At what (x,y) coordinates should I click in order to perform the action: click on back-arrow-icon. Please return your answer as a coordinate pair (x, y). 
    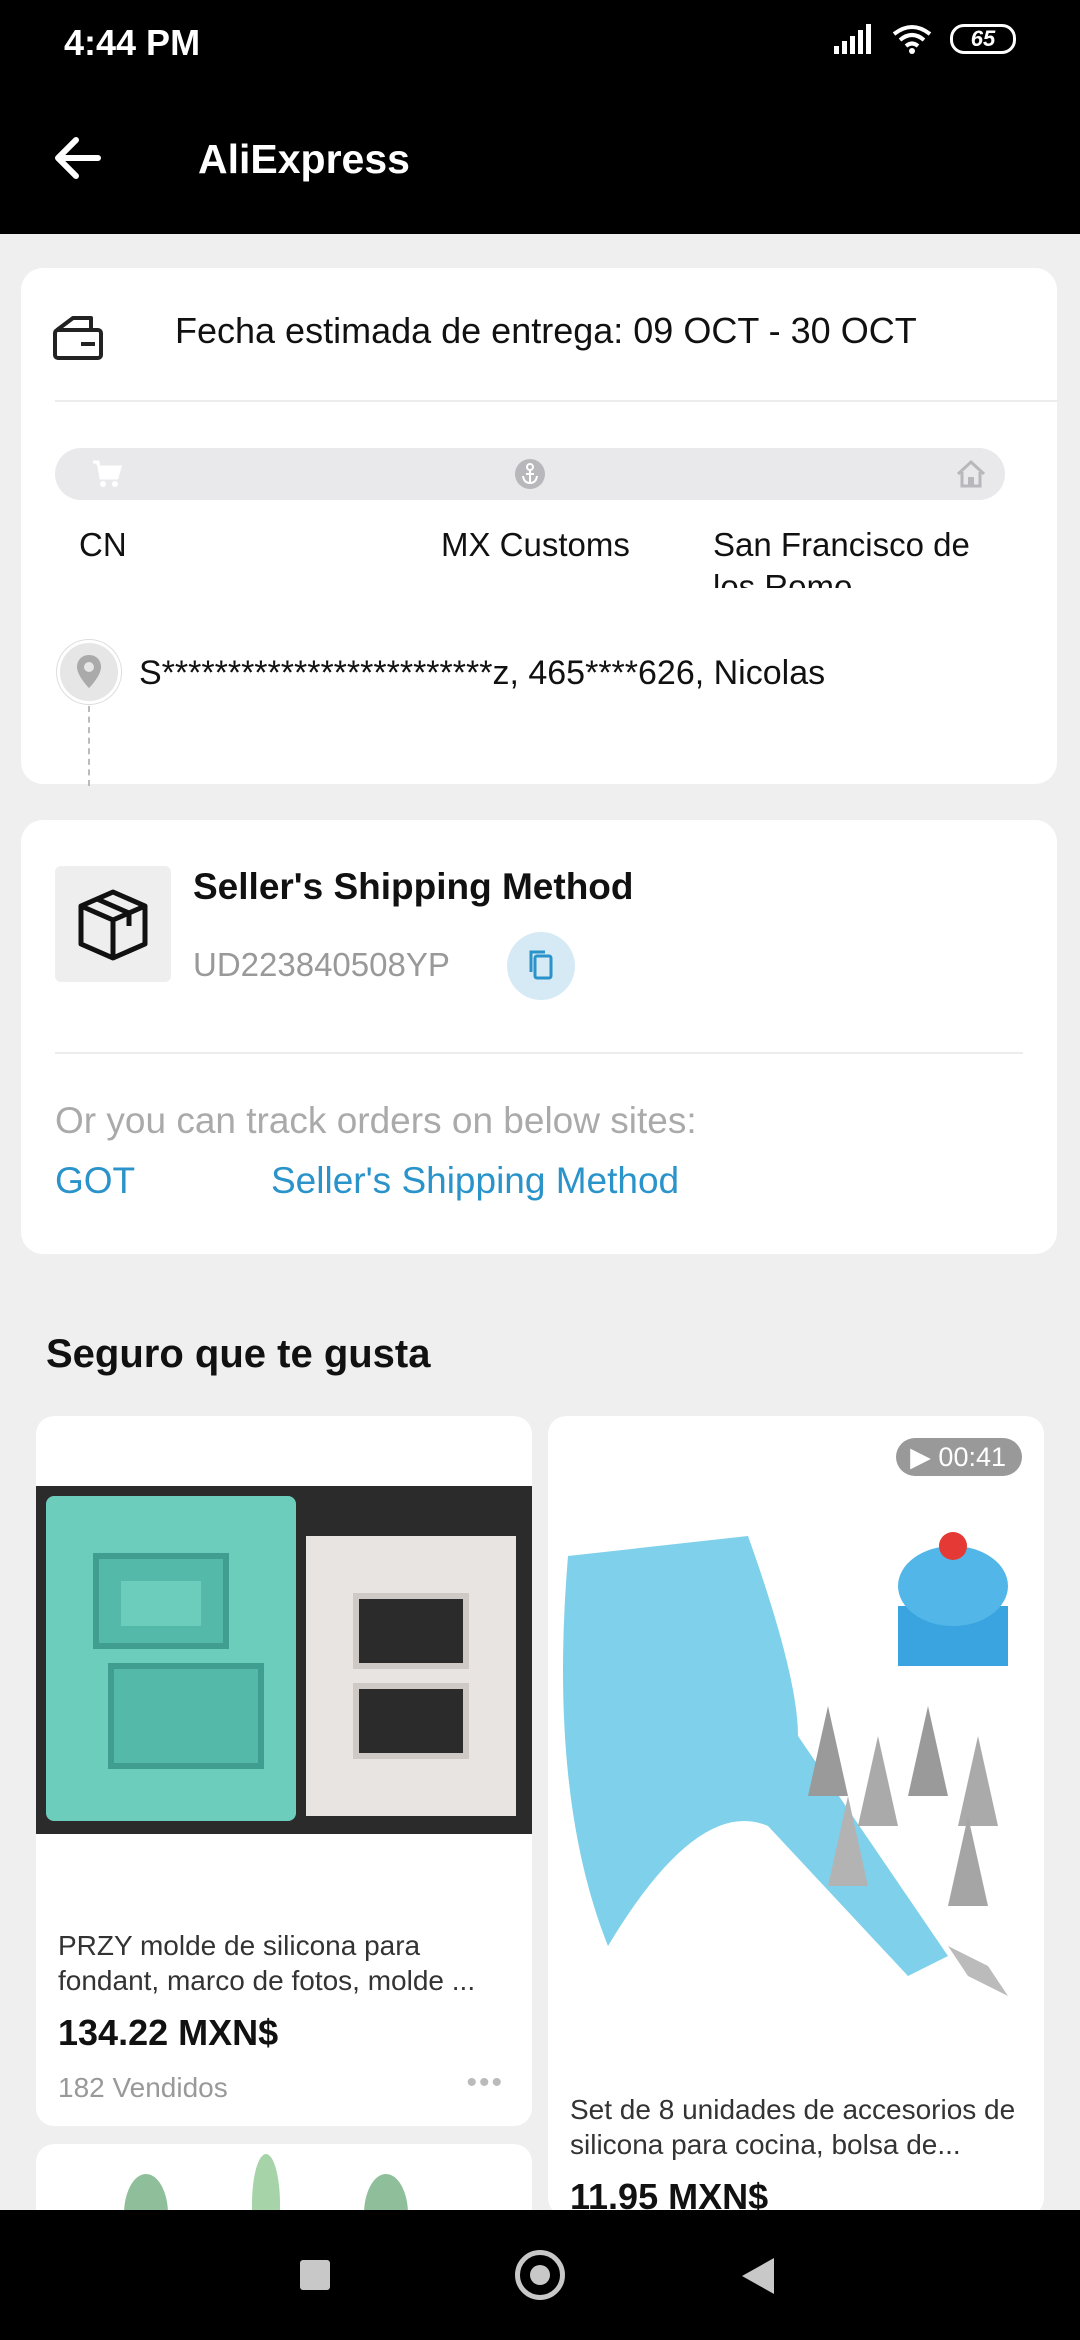
    Looking at the image, I should click on (78, 158).